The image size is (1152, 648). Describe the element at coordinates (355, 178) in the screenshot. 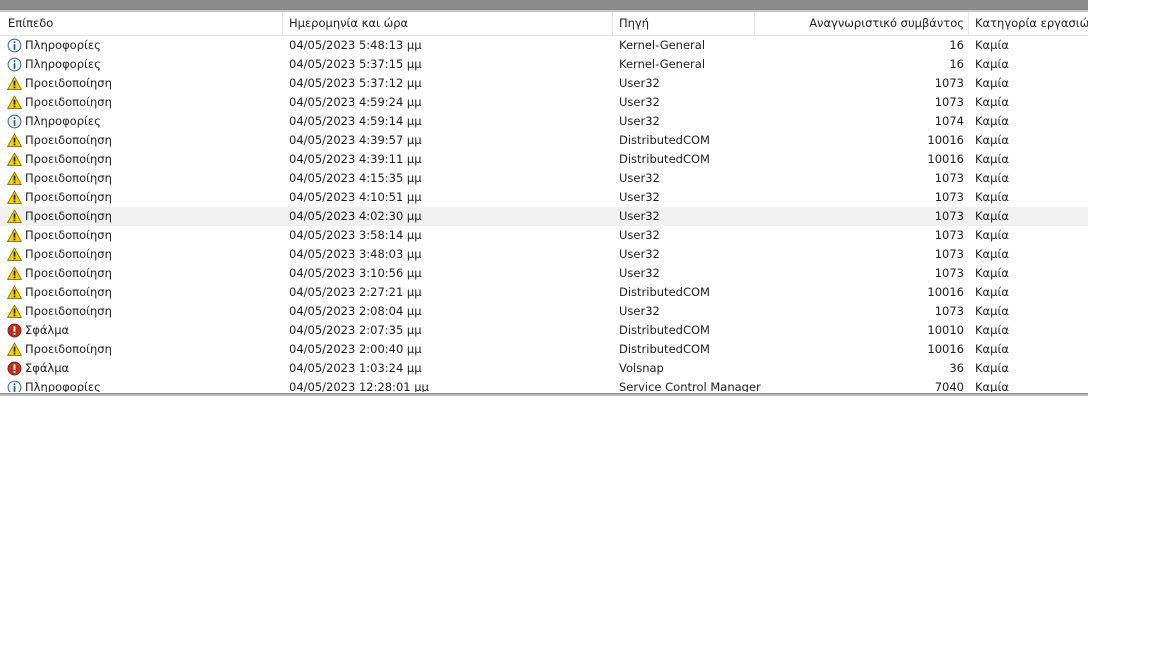

I see `event-date: 04/05/2023 4:15:35 μμ` at that location.